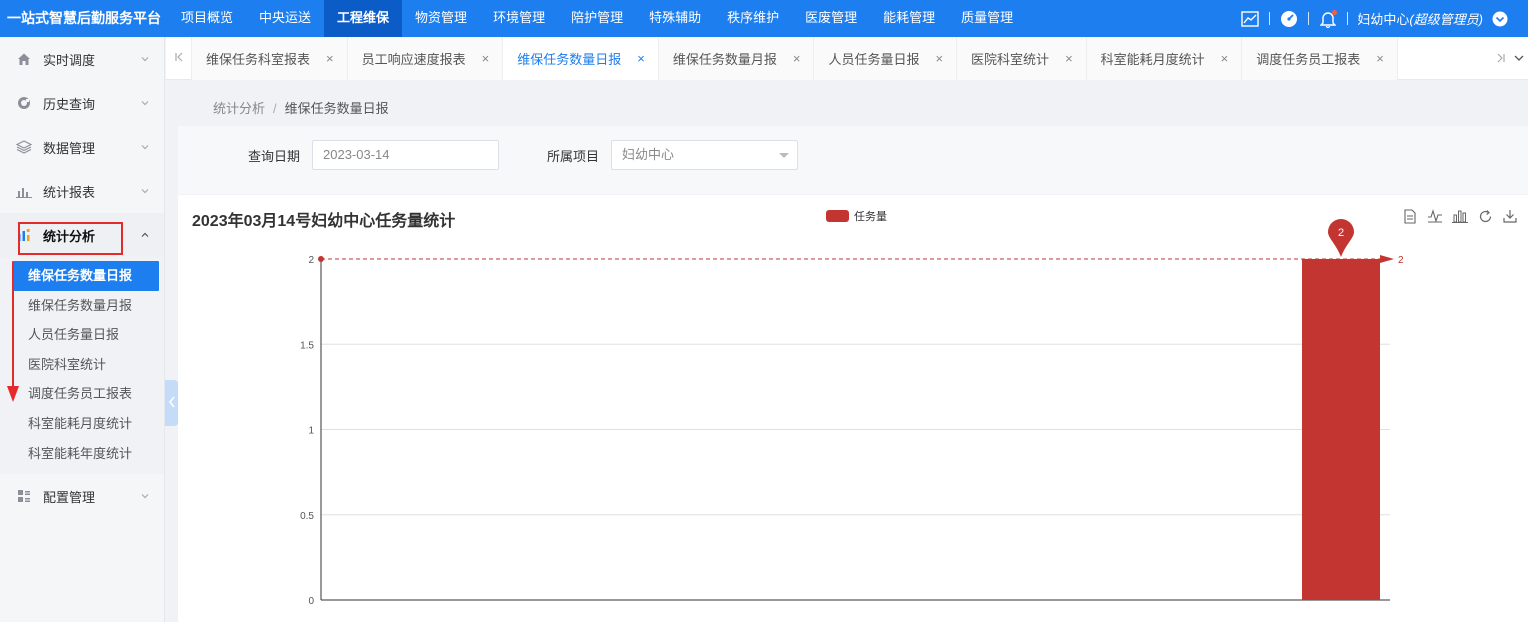 The image size is (1528, 622). Describe the element at coordinates (1341, 233) in the screenshot. I see `mark-point-label: 2` at that location.